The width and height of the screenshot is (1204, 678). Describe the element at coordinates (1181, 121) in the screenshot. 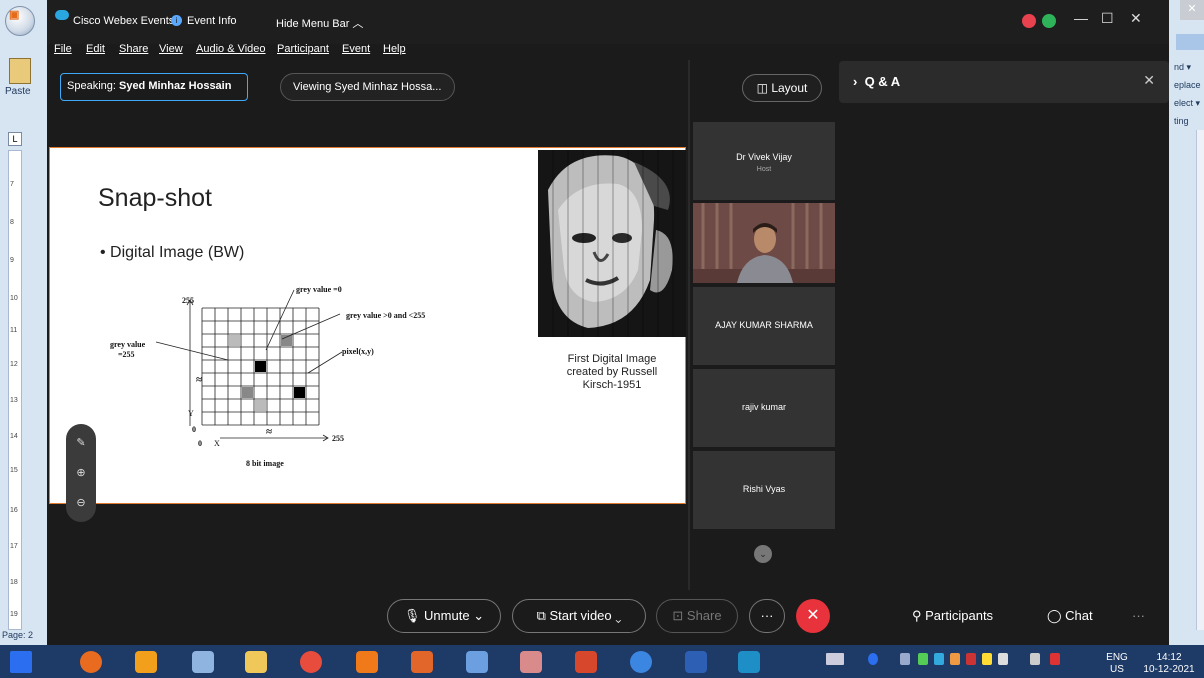

I see `word-ribbon-editing: ting` at that location.